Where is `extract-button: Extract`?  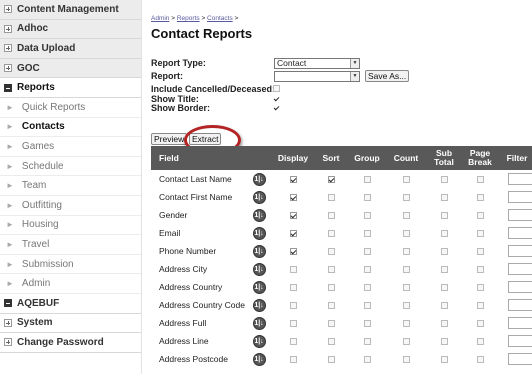 extract-button: Extract is located at coordinates (205, 139).